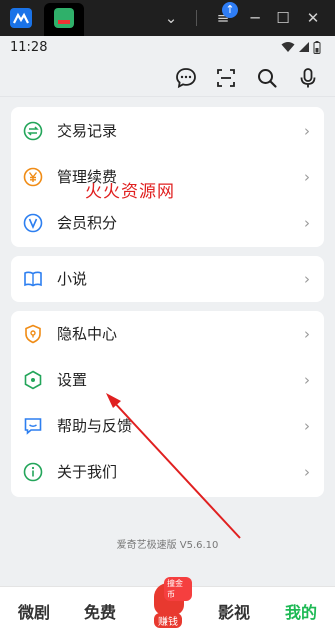  Describe the element at coordinates (167, 545) in the screenshot. I see `app-version: 爱奇艺极速版 V5.6.10` at that location.